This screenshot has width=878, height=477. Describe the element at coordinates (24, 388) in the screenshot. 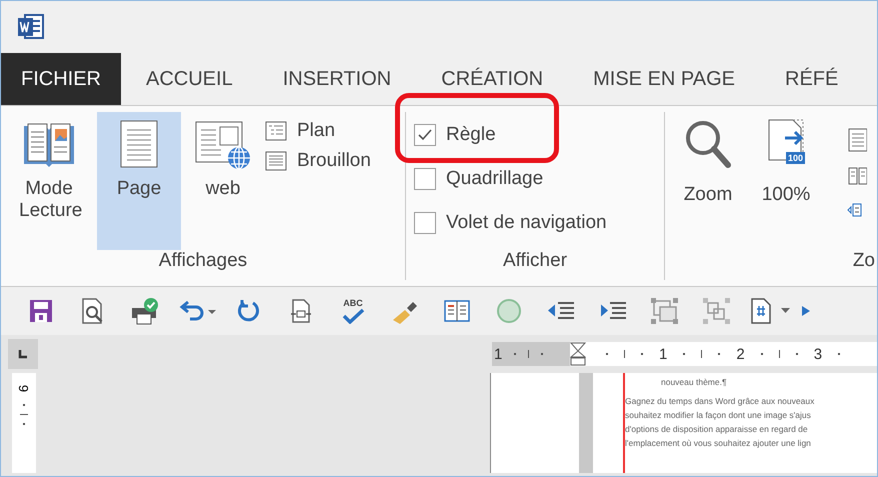

I see `ruler-number: 9` at that location.